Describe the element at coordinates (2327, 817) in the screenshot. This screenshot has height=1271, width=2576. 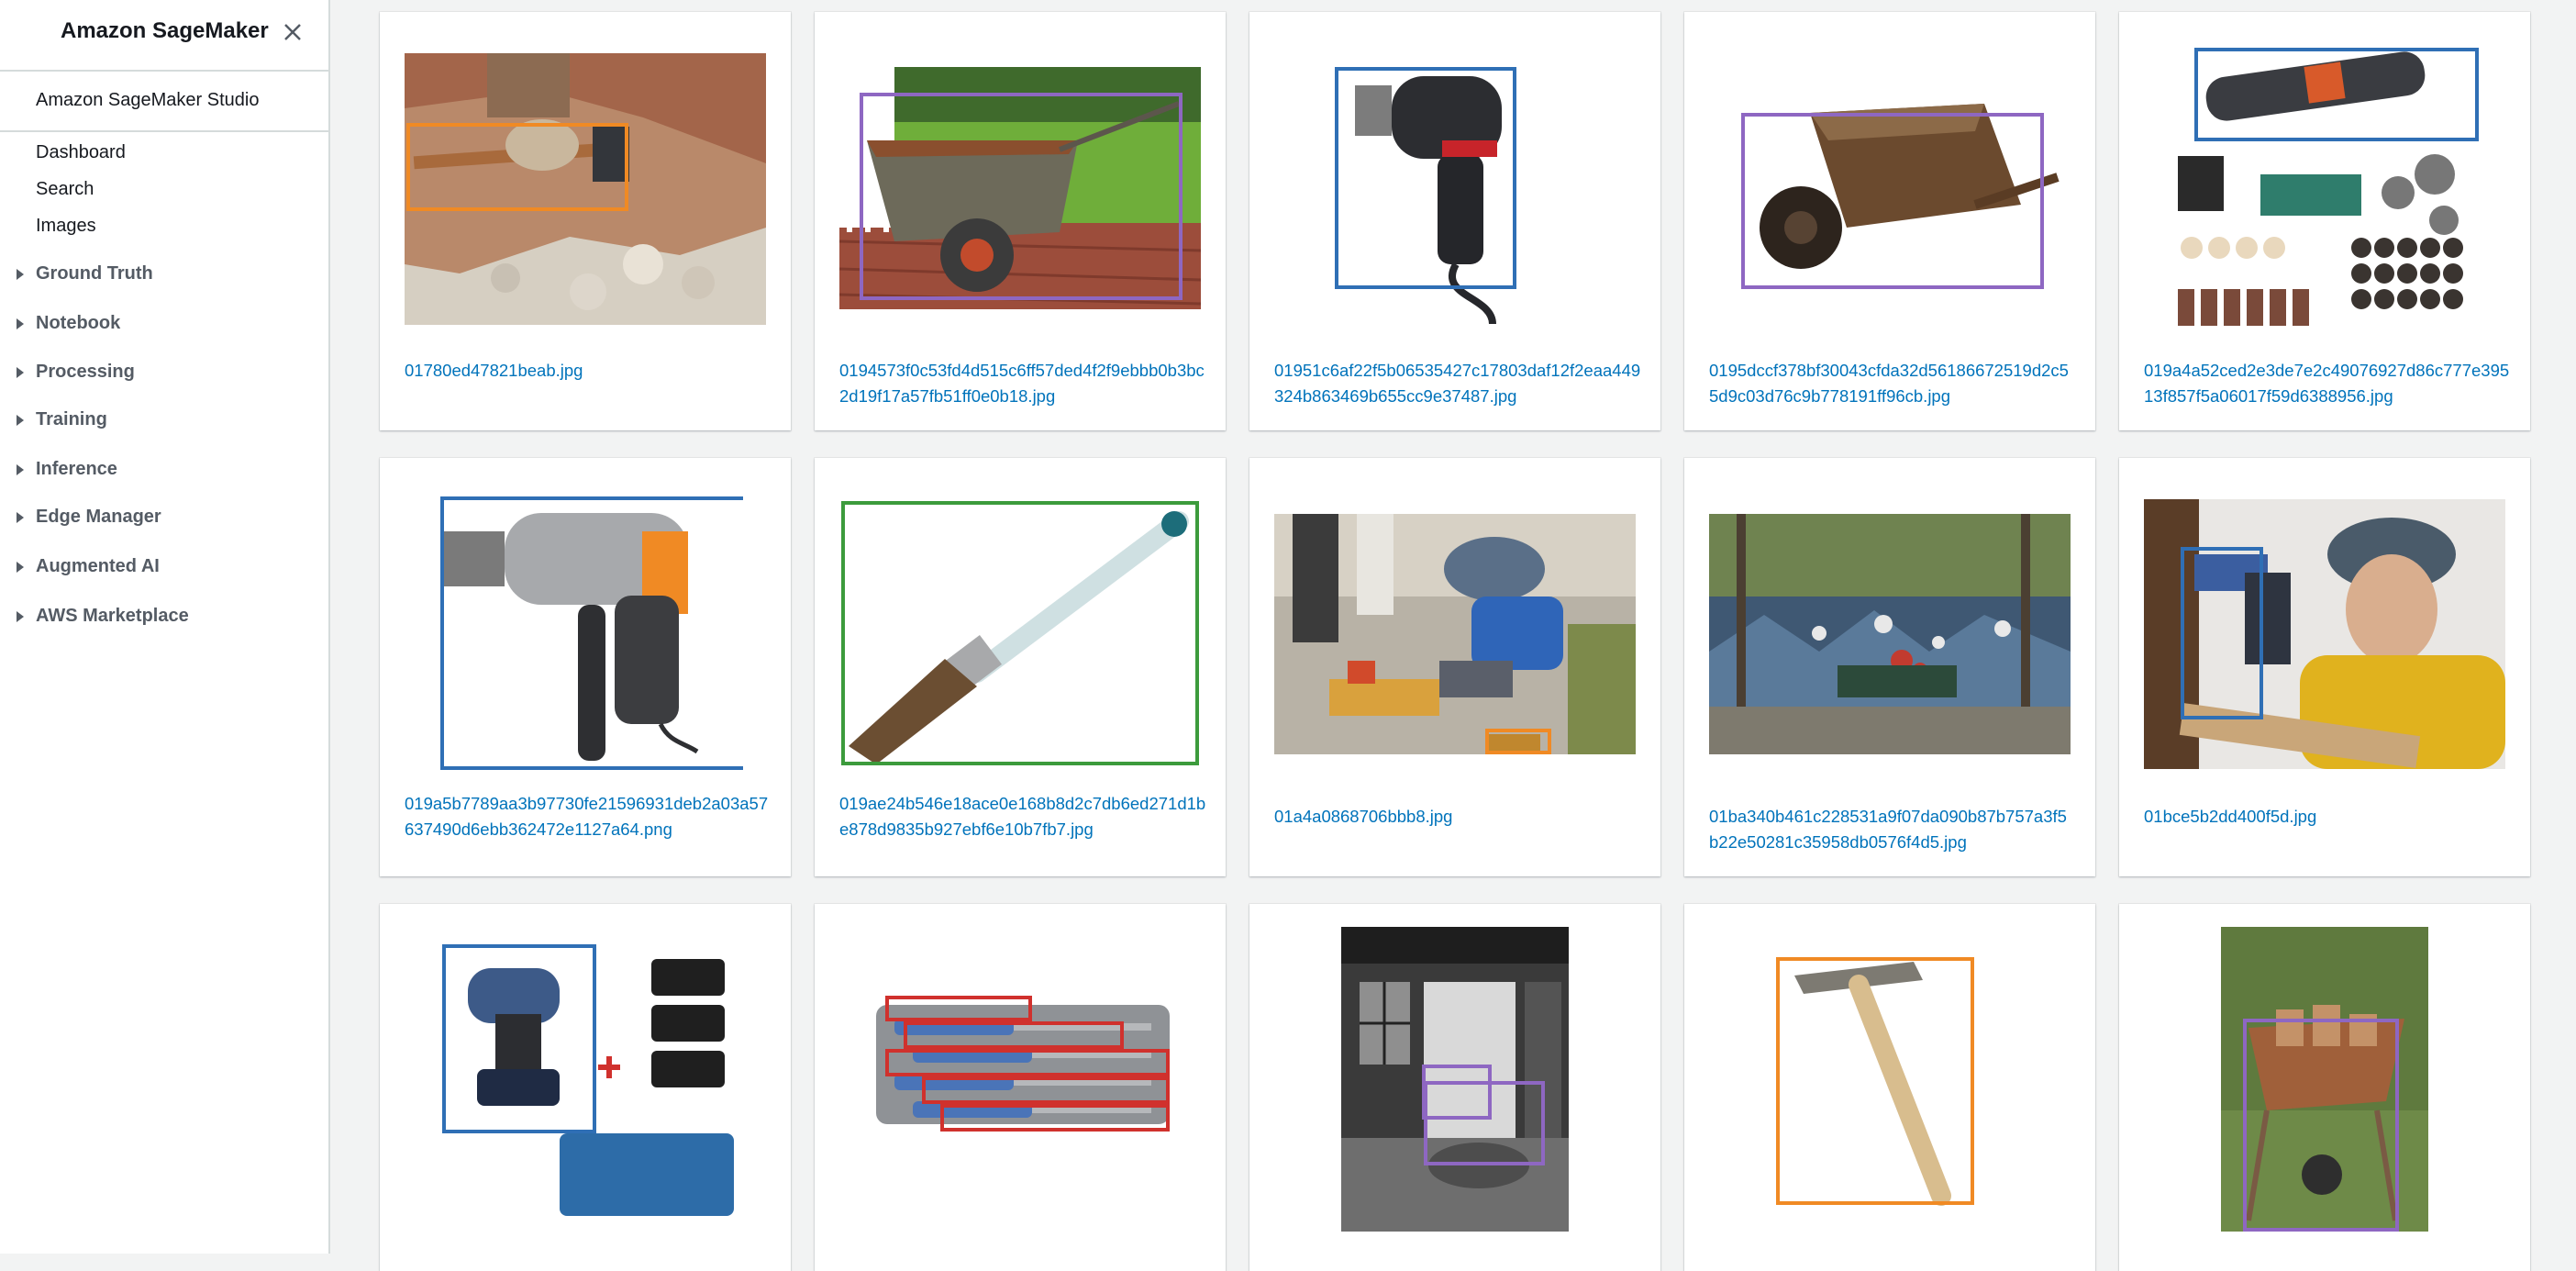
I see `image-filename-link: 01bce5b2dd400f5d.jpg` at that location.